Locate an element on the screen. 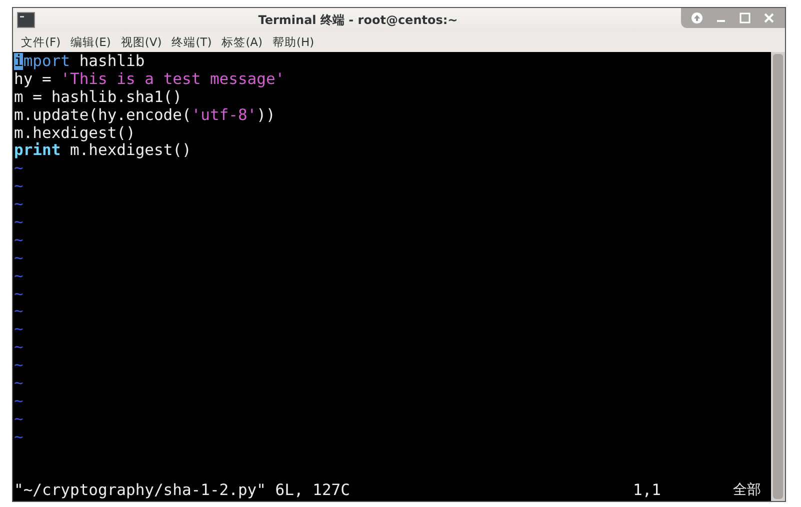 The width and height of the screenshot is (801, 507). maximize-icon is located at coordinates (745, 18).